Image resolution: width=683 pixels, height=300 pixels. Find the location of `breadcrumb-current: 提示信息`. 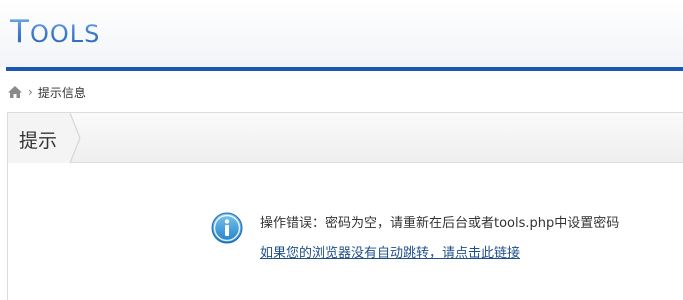

breadcrumb-current: 提示信息 is located at coordinates (61, 92).